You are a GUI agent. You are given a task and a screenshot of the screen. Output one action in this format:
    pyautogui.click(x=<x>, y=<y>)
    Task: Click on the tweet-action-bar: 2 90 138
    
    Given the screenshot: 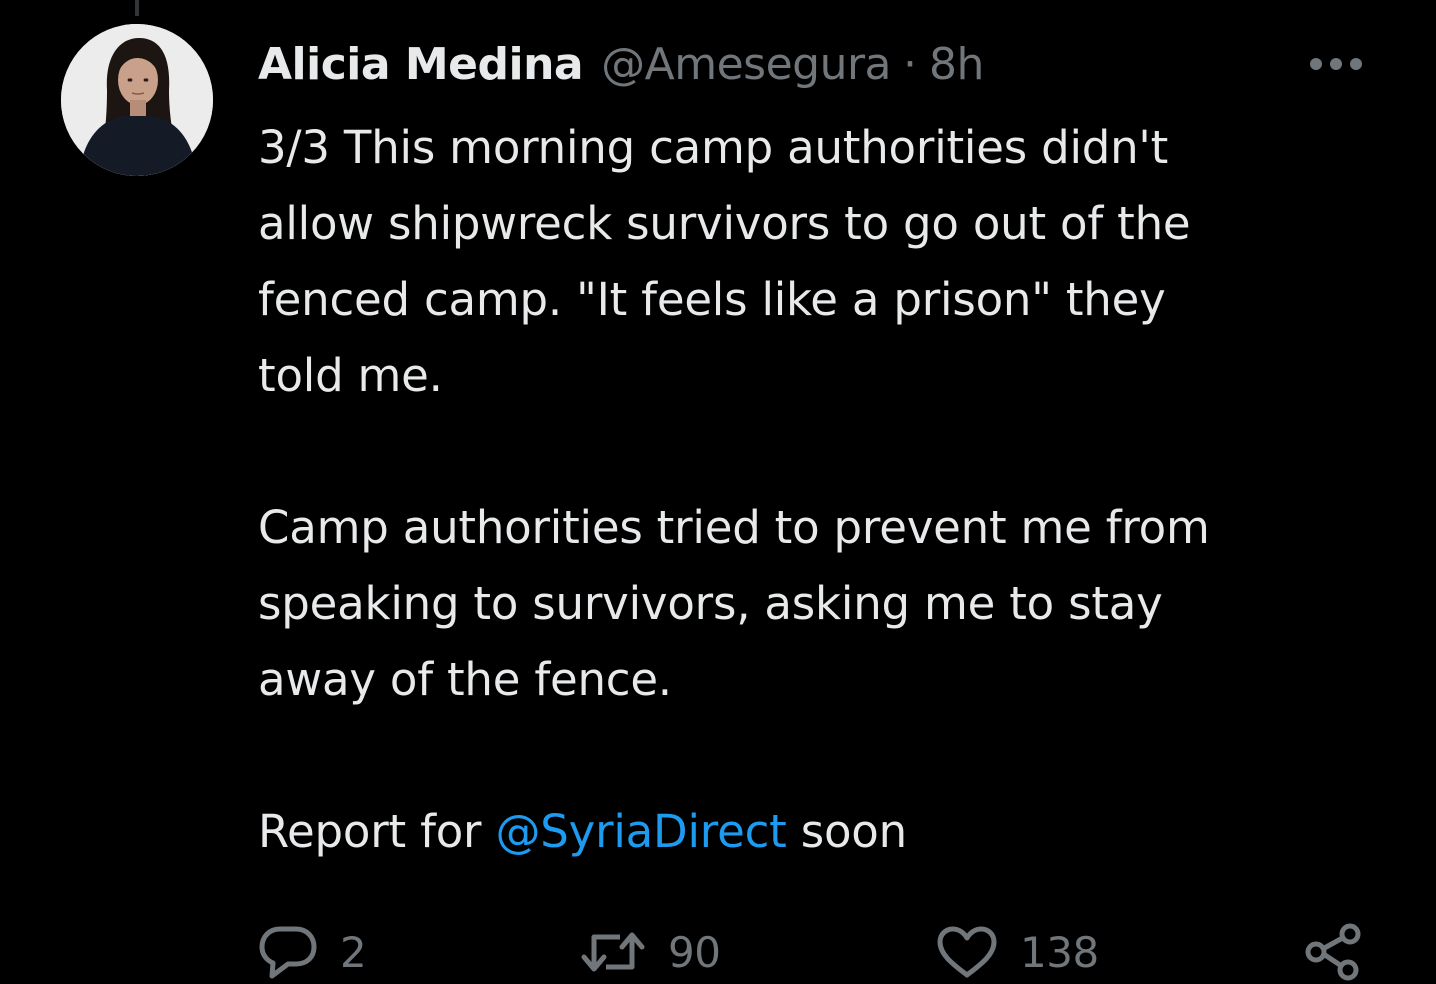 What is the action you would take?
    pyautogui.click(x=813, y=952)
    